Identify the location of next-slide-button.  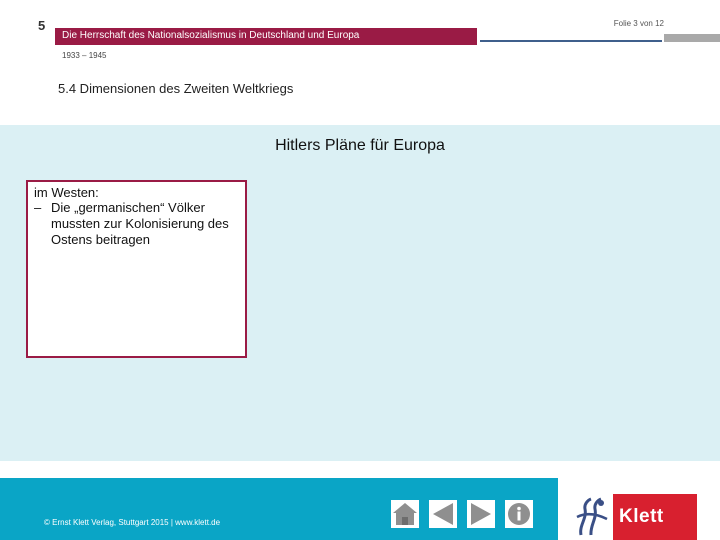
(481, 514).